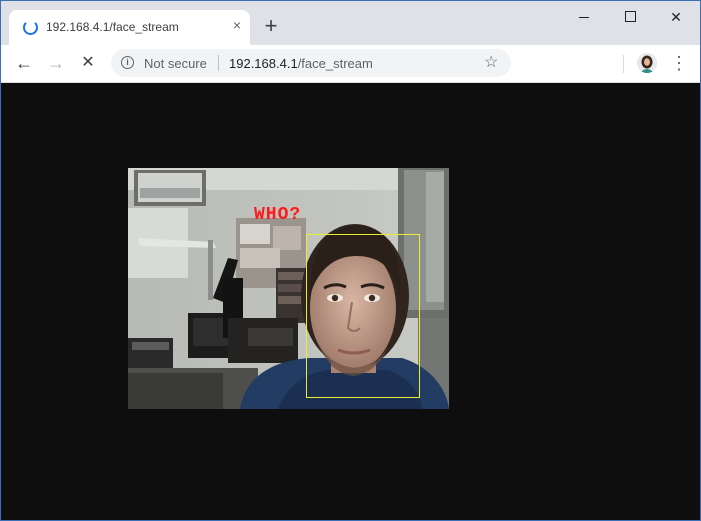 This screenshot has width=701, height=521. What do you see at coordinates (263, 63) in the screenshot?
I see `url-host: 192.168.4.1` at bounding box center [263, 63].